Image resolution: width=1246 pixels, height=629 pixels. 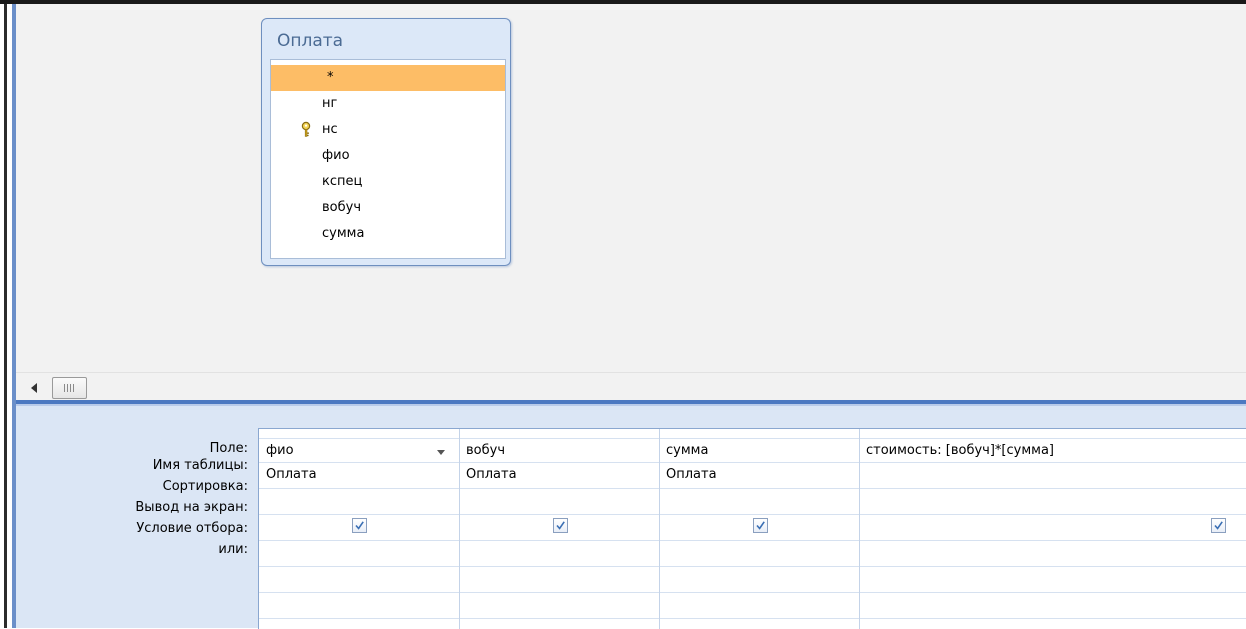 What do you see at coordinates (388, 234) in the screenshot?
I see `field-item-summa: сумма` at bounding box center [388, 234].